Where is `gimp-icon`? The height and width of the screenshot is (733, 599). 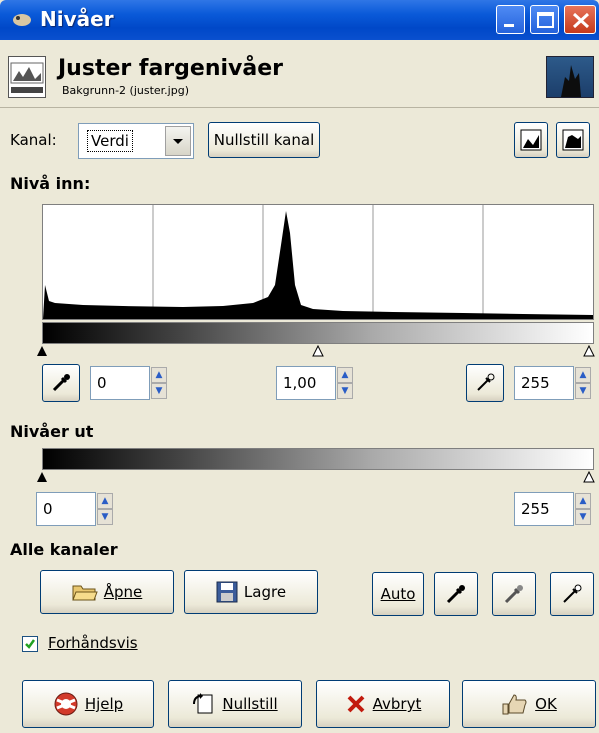 gimp-icon is located at coordinates (22, 20).